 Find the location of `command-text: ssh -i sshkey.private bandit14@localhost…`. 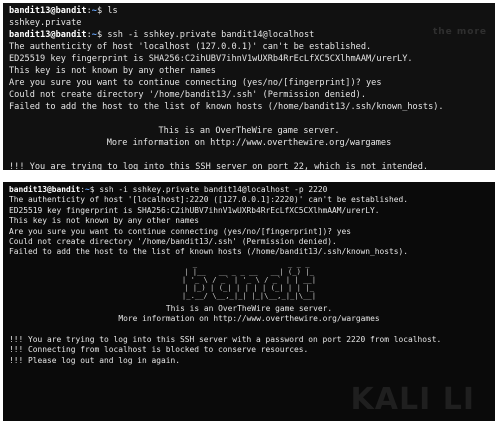

command-text: ssh -i sshkey.private bandit14@localhost… is located at coordinates (213, 189).